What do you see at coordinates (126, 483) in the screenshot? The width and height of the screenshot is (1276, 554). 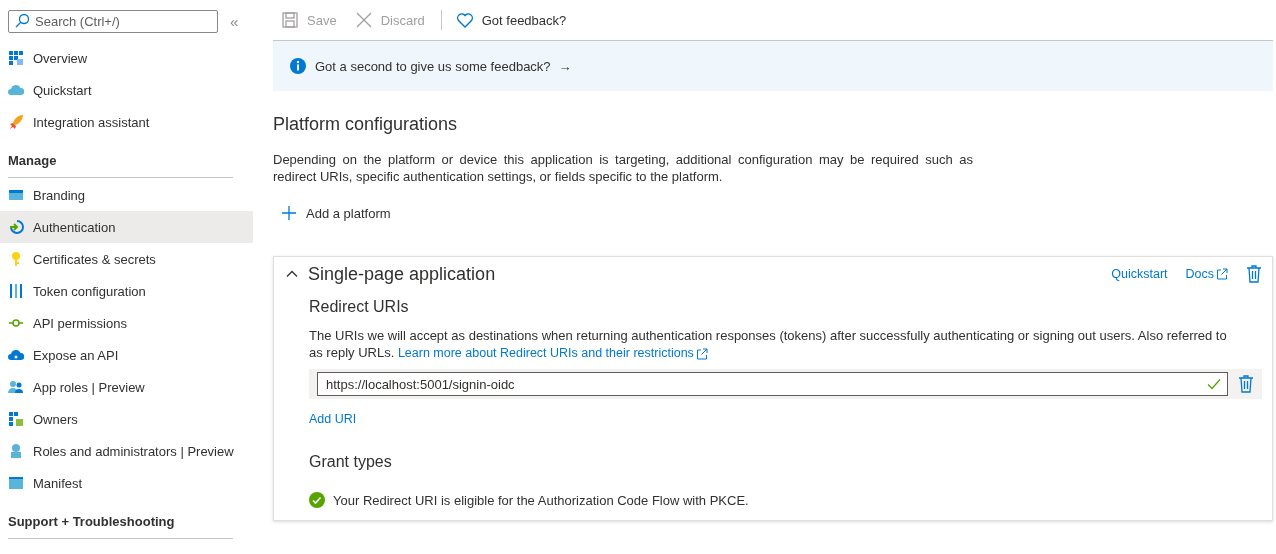 I see `nav-item: Manifest` at bounding box center [126, 483].